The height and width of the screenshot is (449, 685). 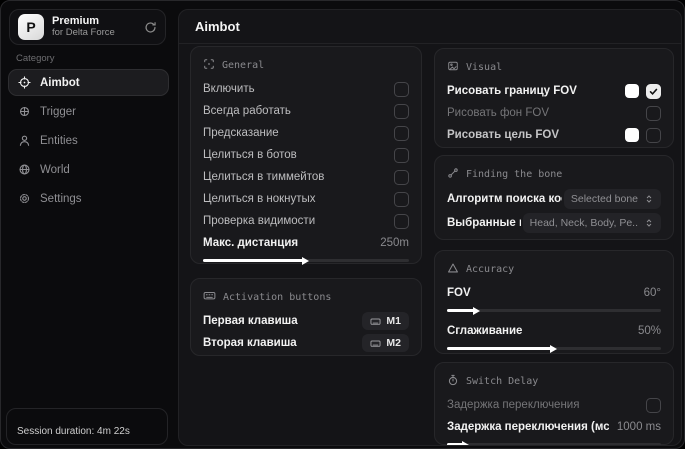 I want to click on sidebar-item-label: World, so click(x=55, y=169).